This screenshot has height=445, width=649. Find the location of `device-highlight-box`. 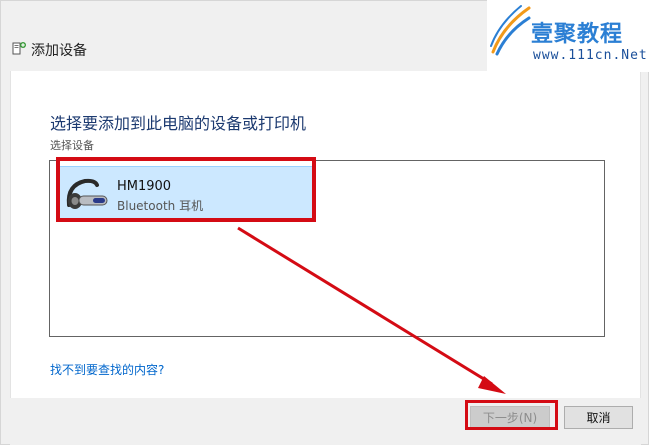

device-highlight-box is located at coordinates (186, 189).